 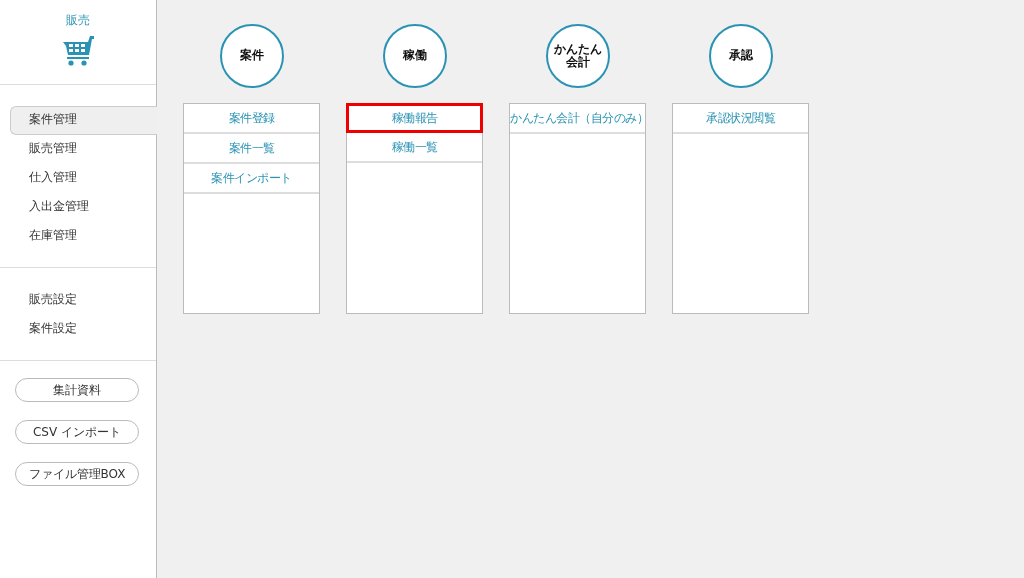 What do you see at coordinates (83, 300) in the screenshot?
I see `sidebar-item: 販売設定` at bounding box center [83, 300].